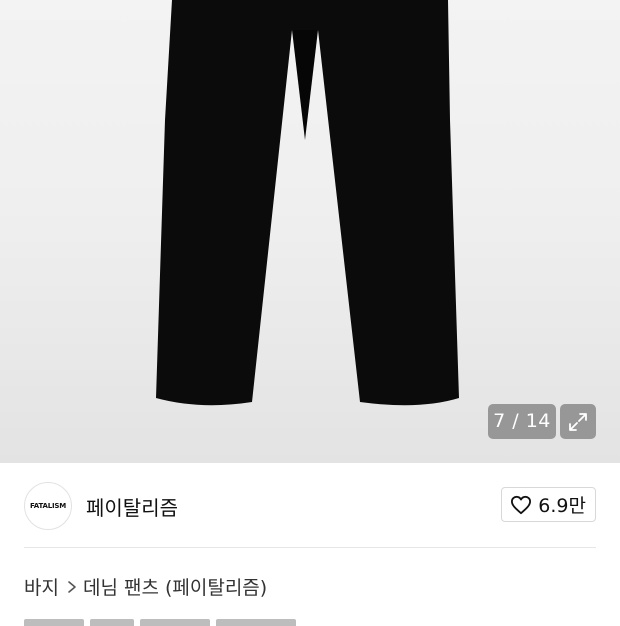 The height and width of the screenshot is (626, 620). I want to click on divider, so click(310, 547).